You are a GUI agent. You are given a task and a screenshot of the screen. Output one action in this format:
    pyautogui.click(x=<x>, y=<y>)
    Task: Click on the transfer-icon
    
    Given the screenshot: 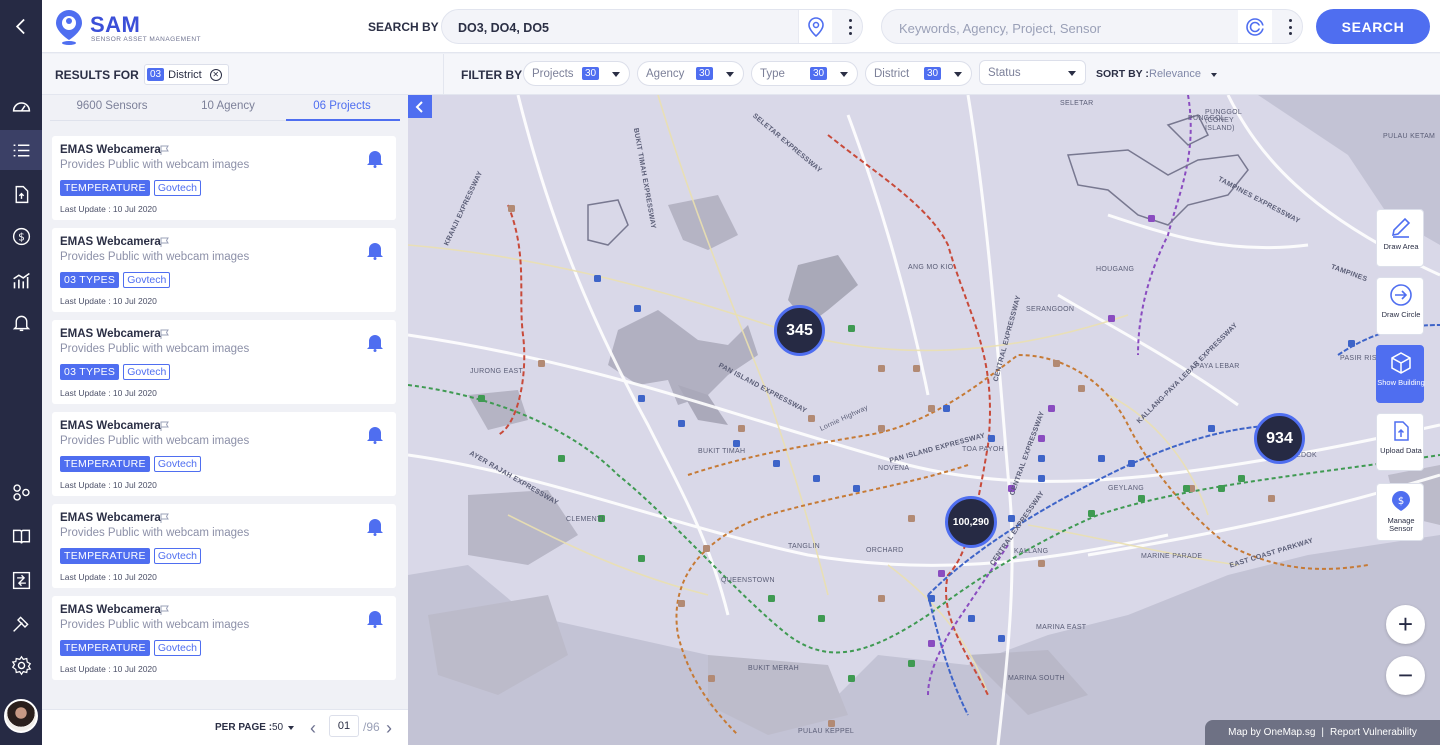 What is the action you would take?
    pyautogui.click(x=21, y=580)
    